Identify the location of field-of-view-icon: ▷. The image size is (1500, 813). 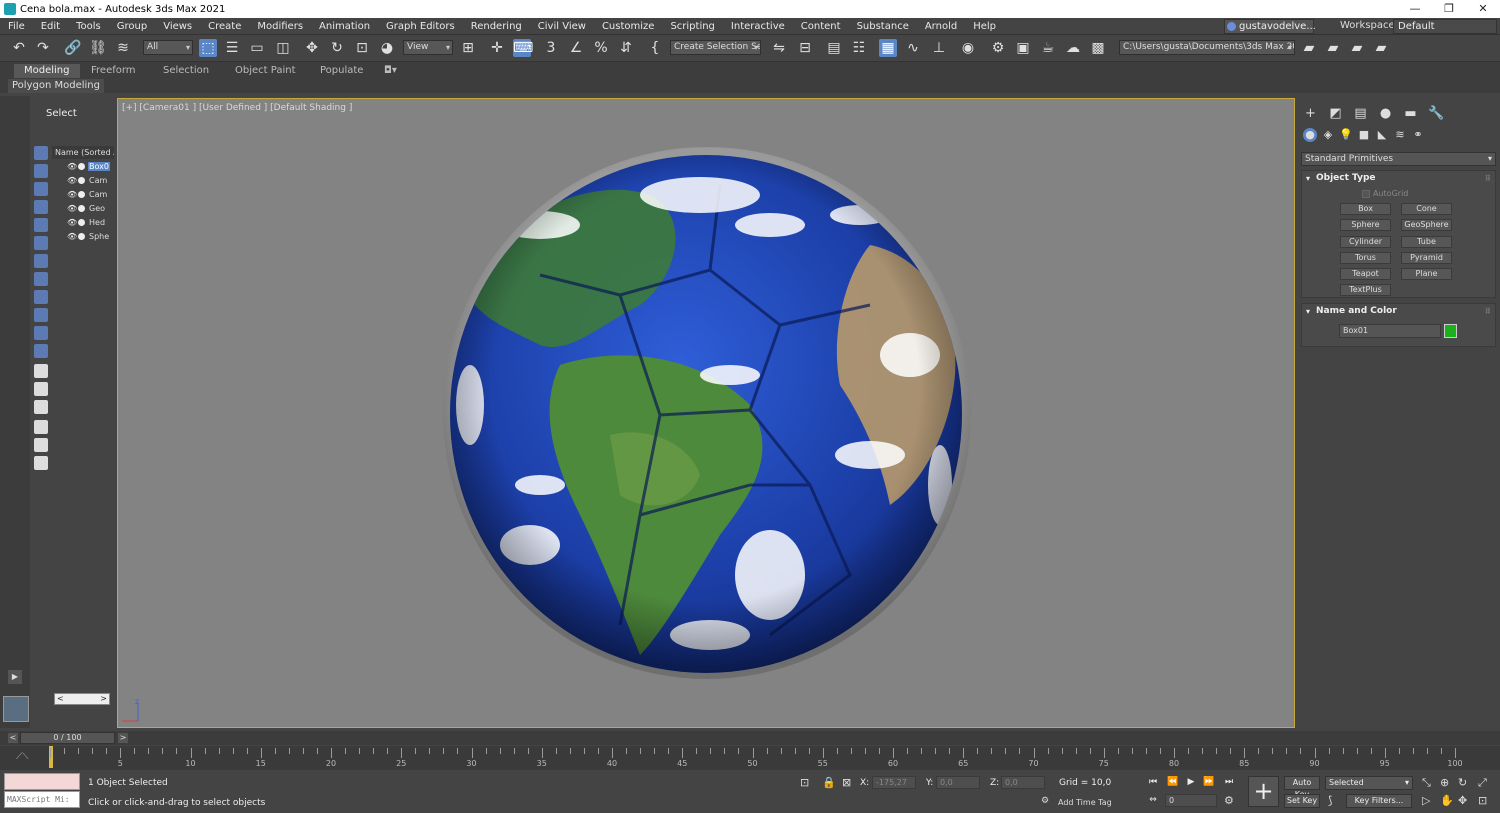
(1426, 800).